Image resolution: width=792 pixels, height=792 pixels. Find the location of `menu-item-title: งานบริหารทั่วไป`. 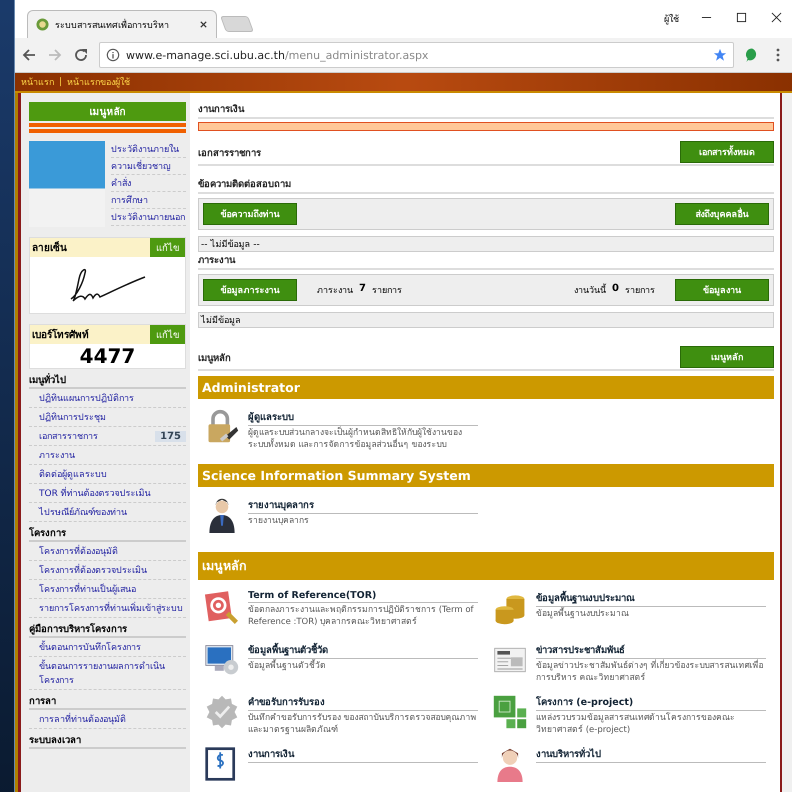

menu-item-title: งานบริหารทั่วไป is located at coordinates (651, 754).